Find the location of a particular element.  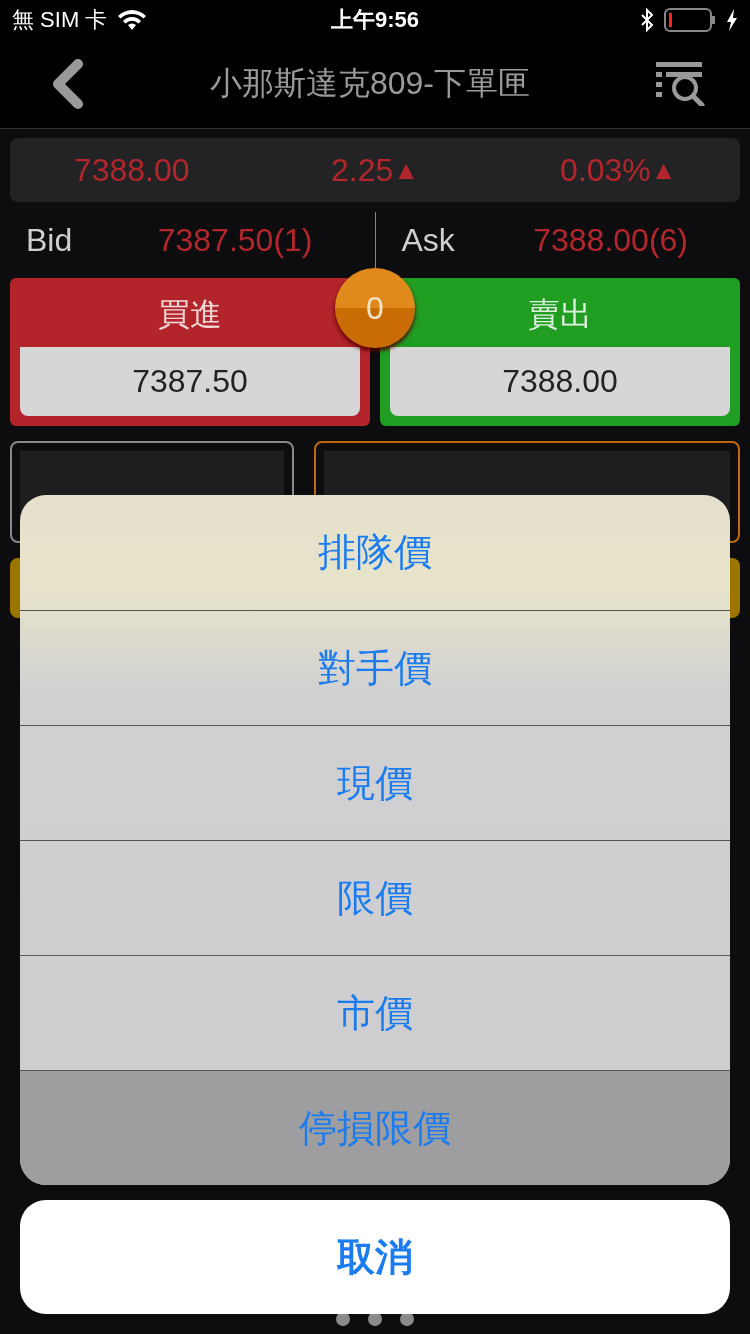

bid-label: Bid is located at coordinates (49, 240).